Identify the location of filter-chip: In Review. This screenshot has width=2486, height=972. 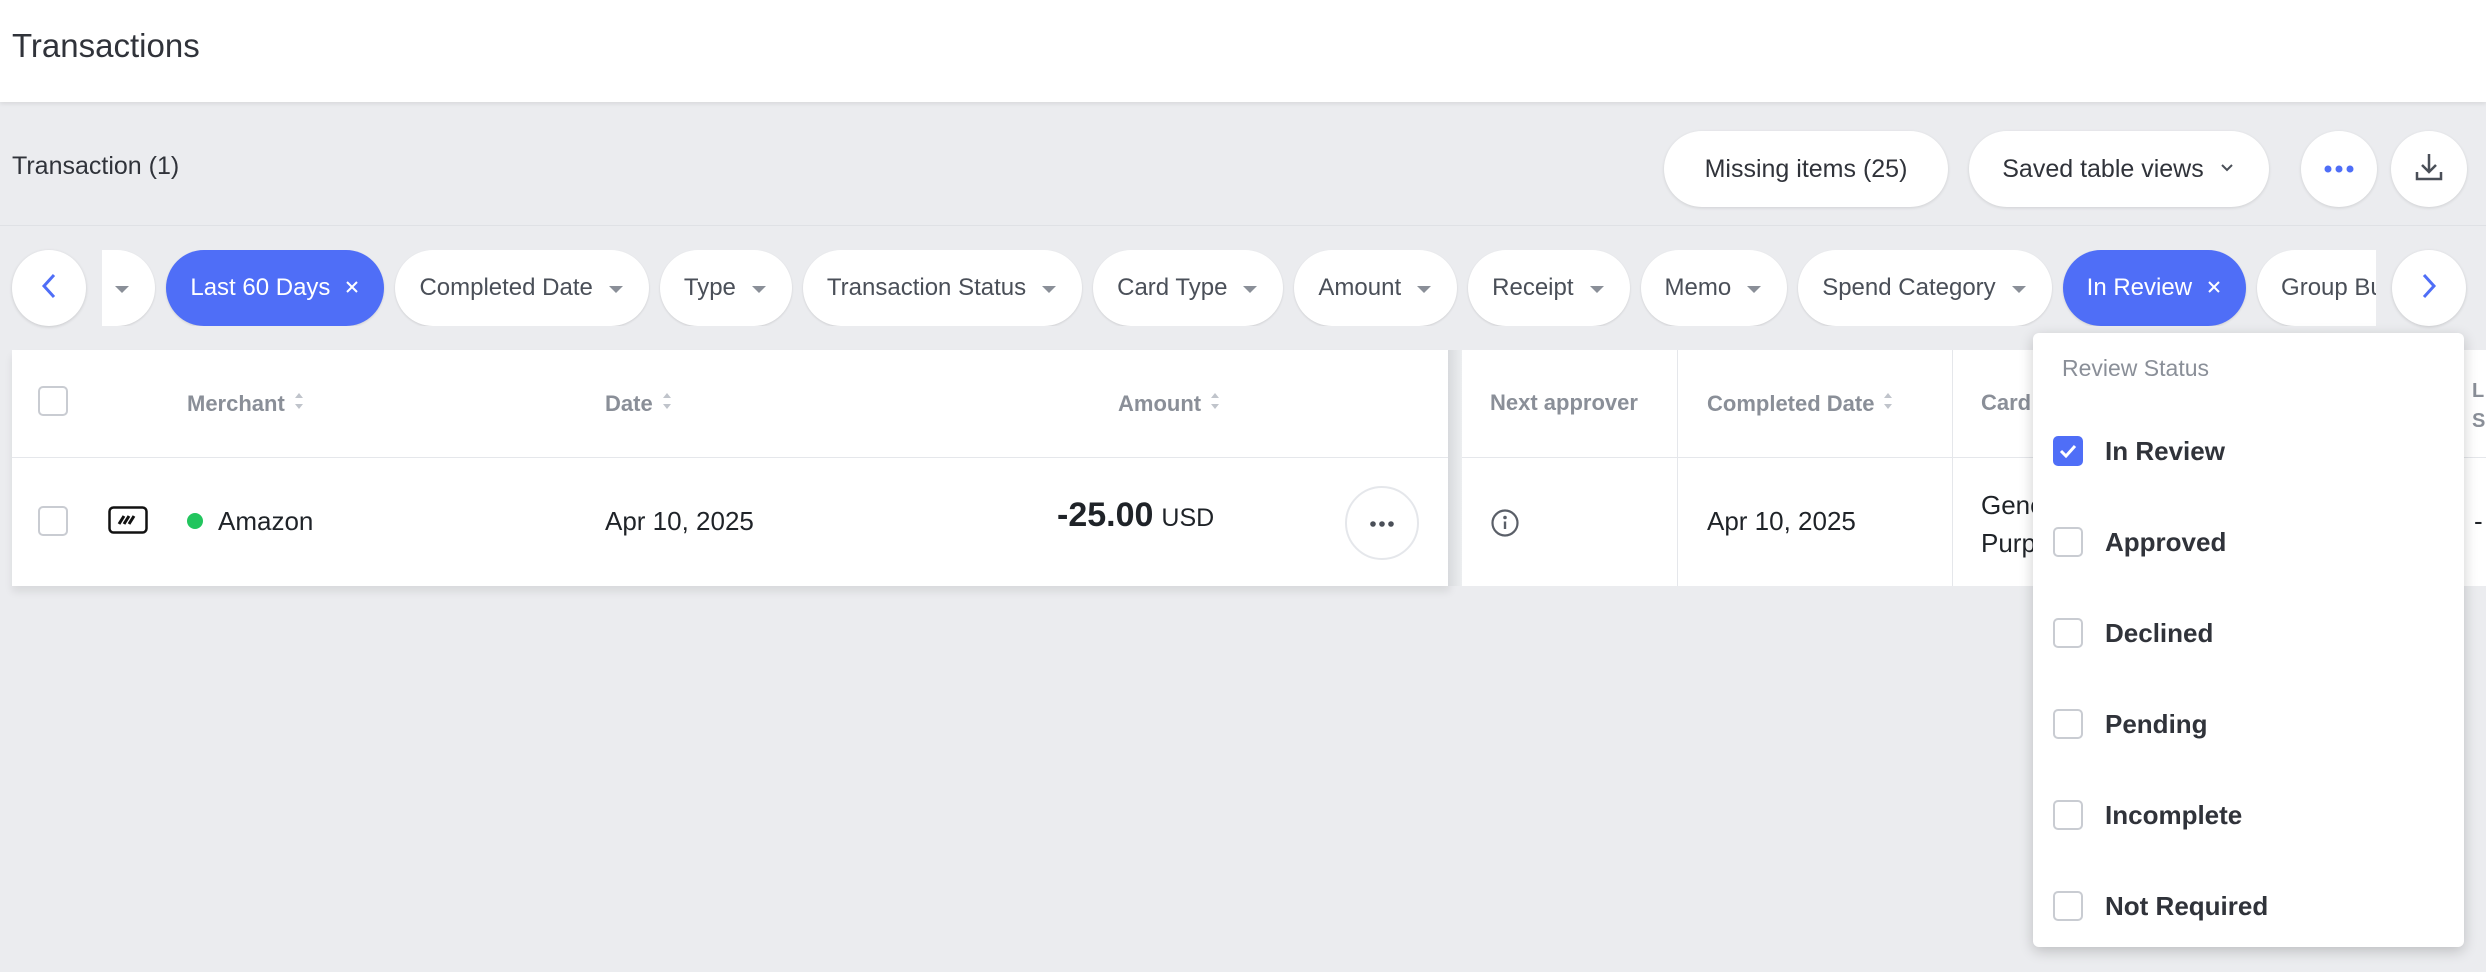
(2154, 288).